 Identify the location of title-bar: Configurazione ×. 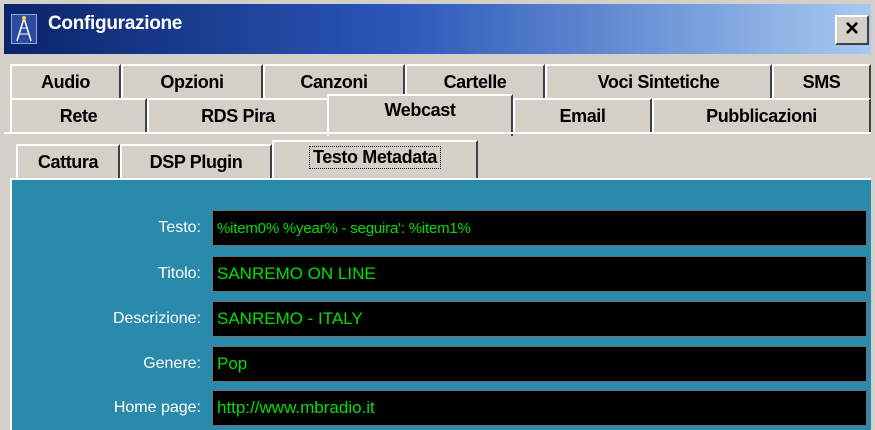
(437, 29).